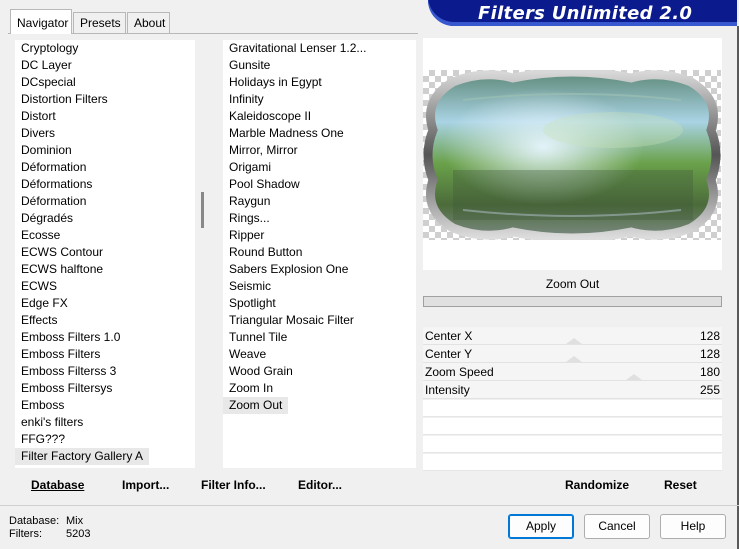 The image size is (739, 549). What do you see at coordinates (541, 526) in the screenshot?
I see `apply-button: Apply` at bounding box center [541, 526].